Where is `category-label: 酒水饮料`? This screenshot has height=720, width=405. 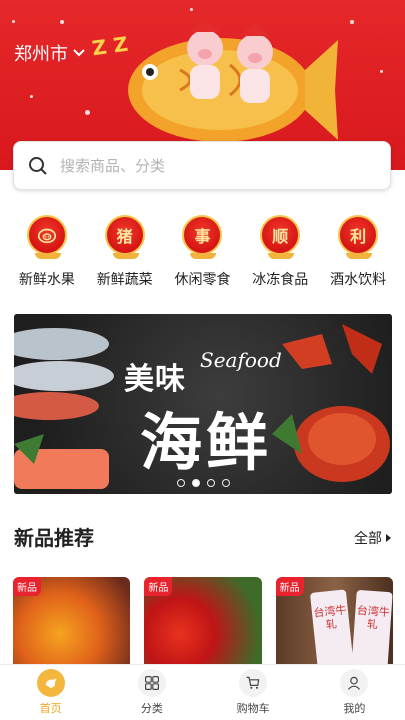
category-label: 酒水饮料 is located at coordinates (358, 280).